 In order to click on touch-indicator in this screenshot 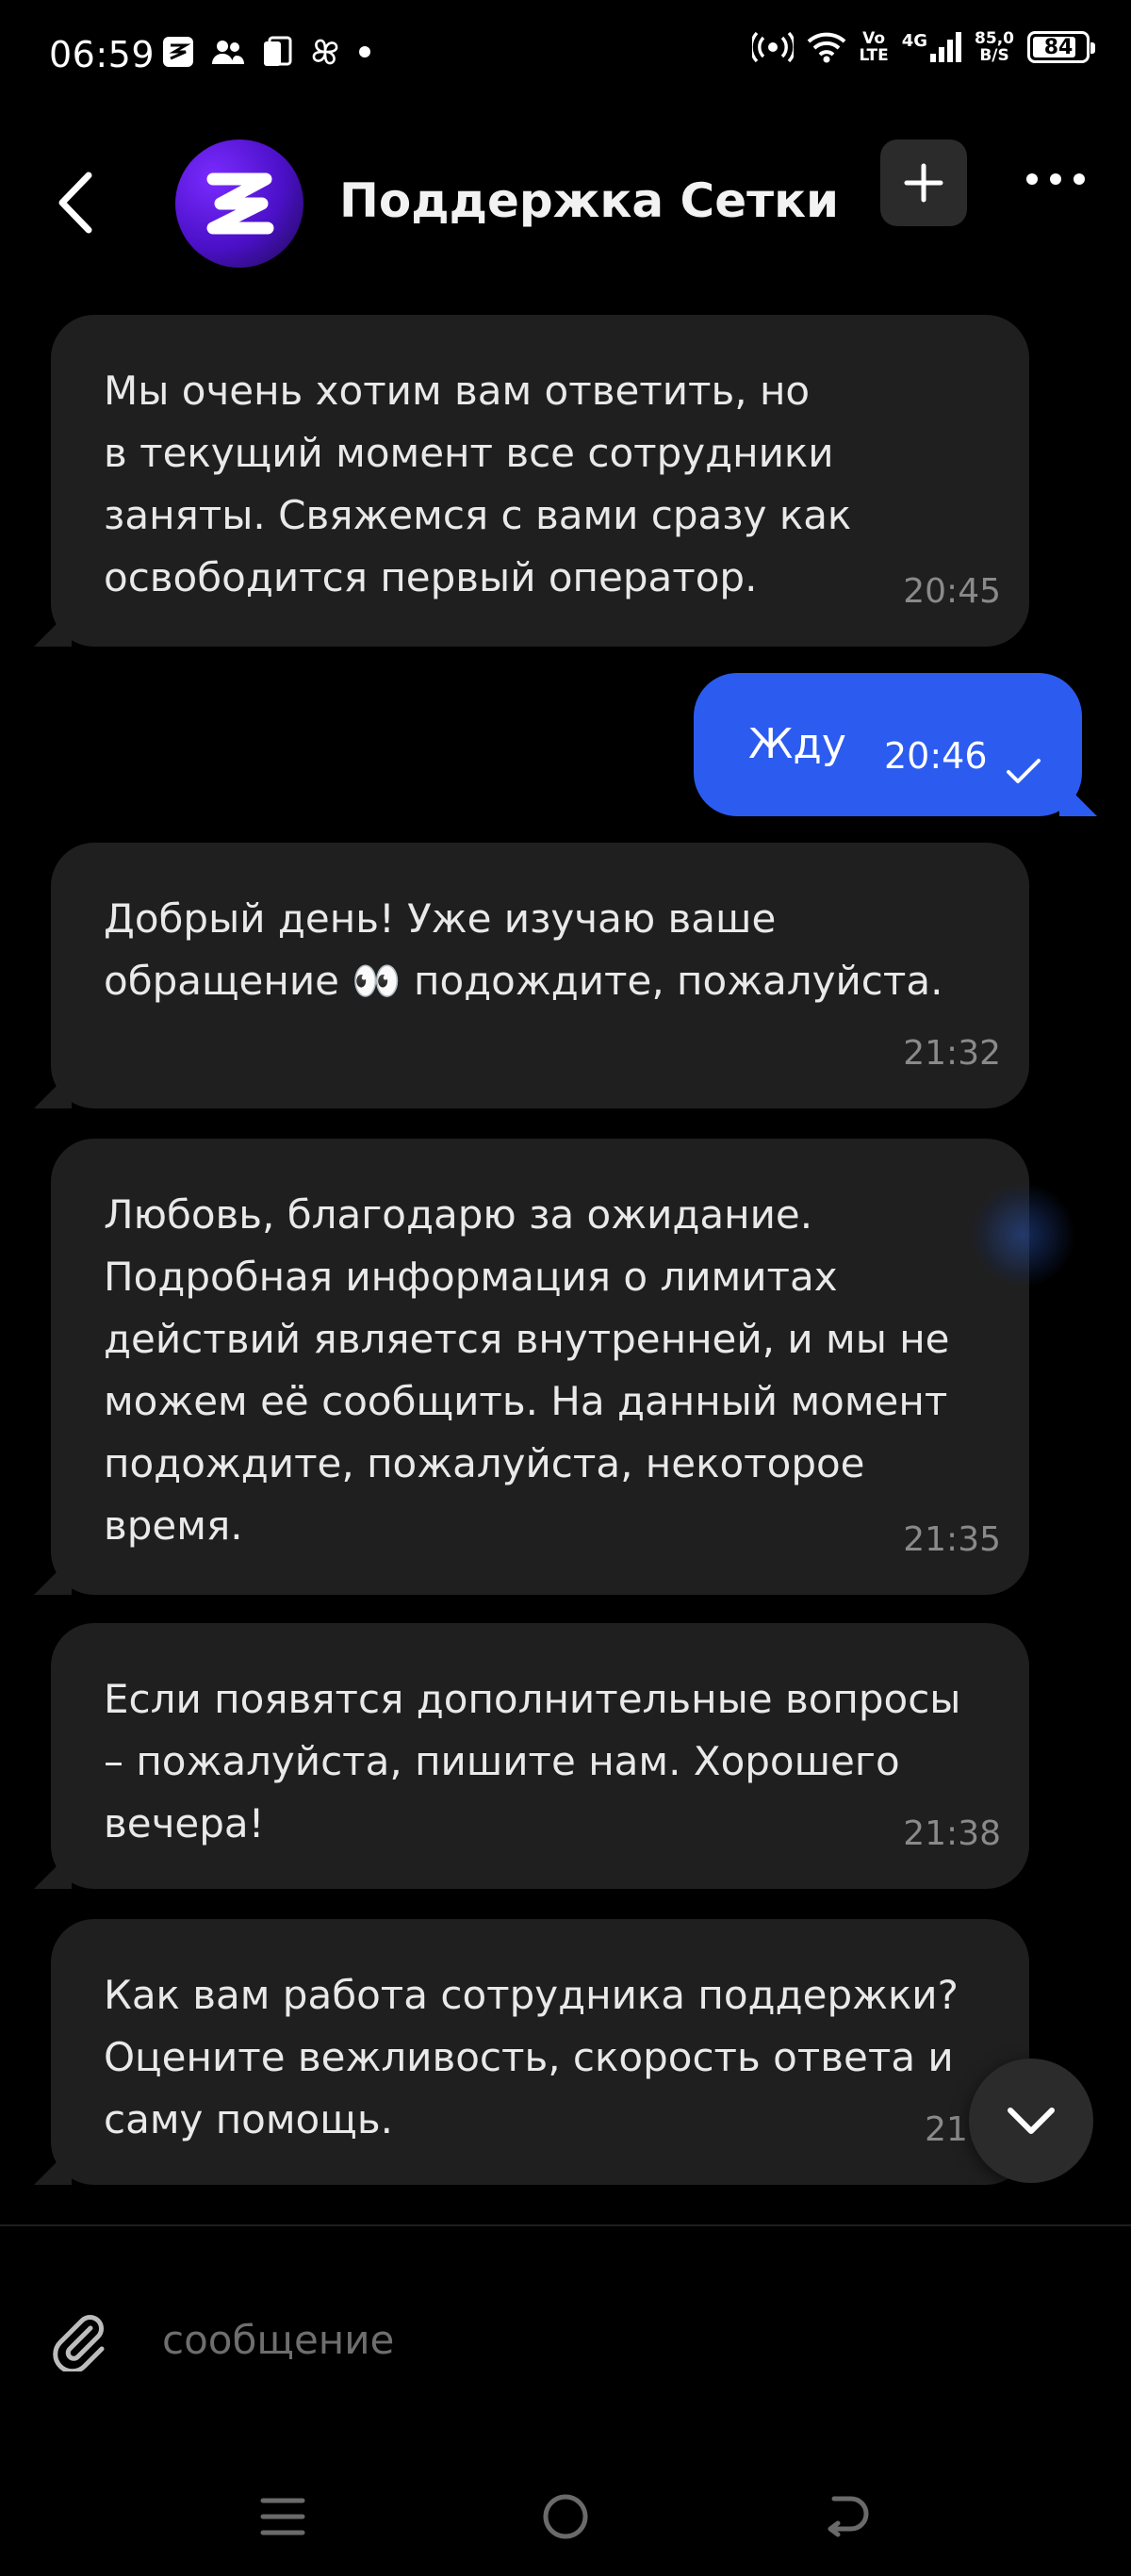, I will do `click(1023, 1235)`.